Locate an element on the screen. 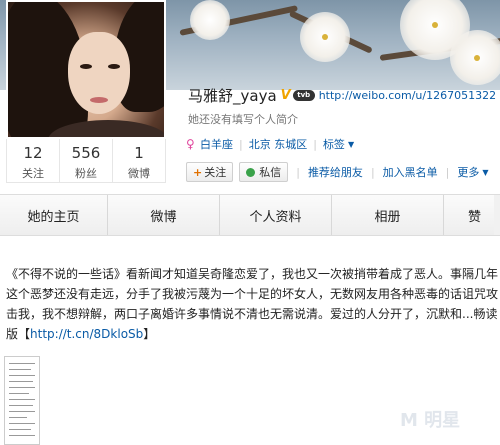 Image resolution: width=500 pixels, height=445 pixels. location-link: 北京 东城区 is located at coordinates (278, 144).